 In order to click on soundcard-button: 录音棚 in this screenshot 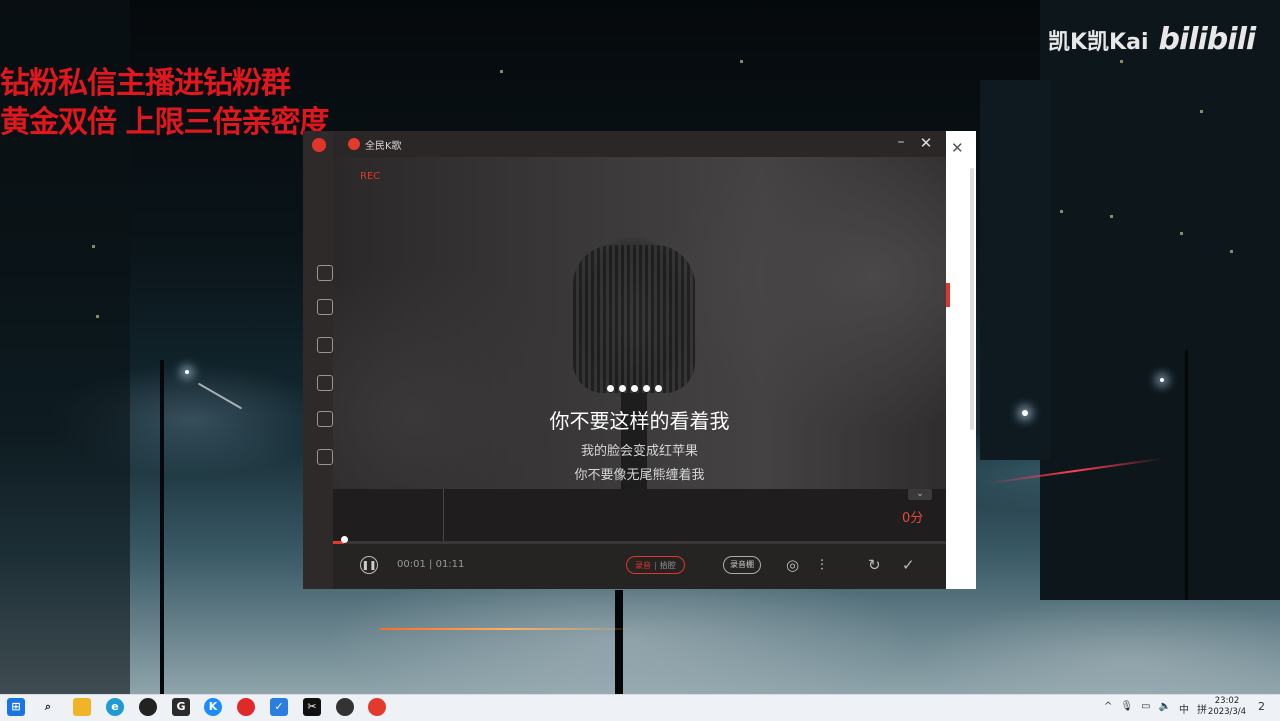, I will do `click(742, 565)`.